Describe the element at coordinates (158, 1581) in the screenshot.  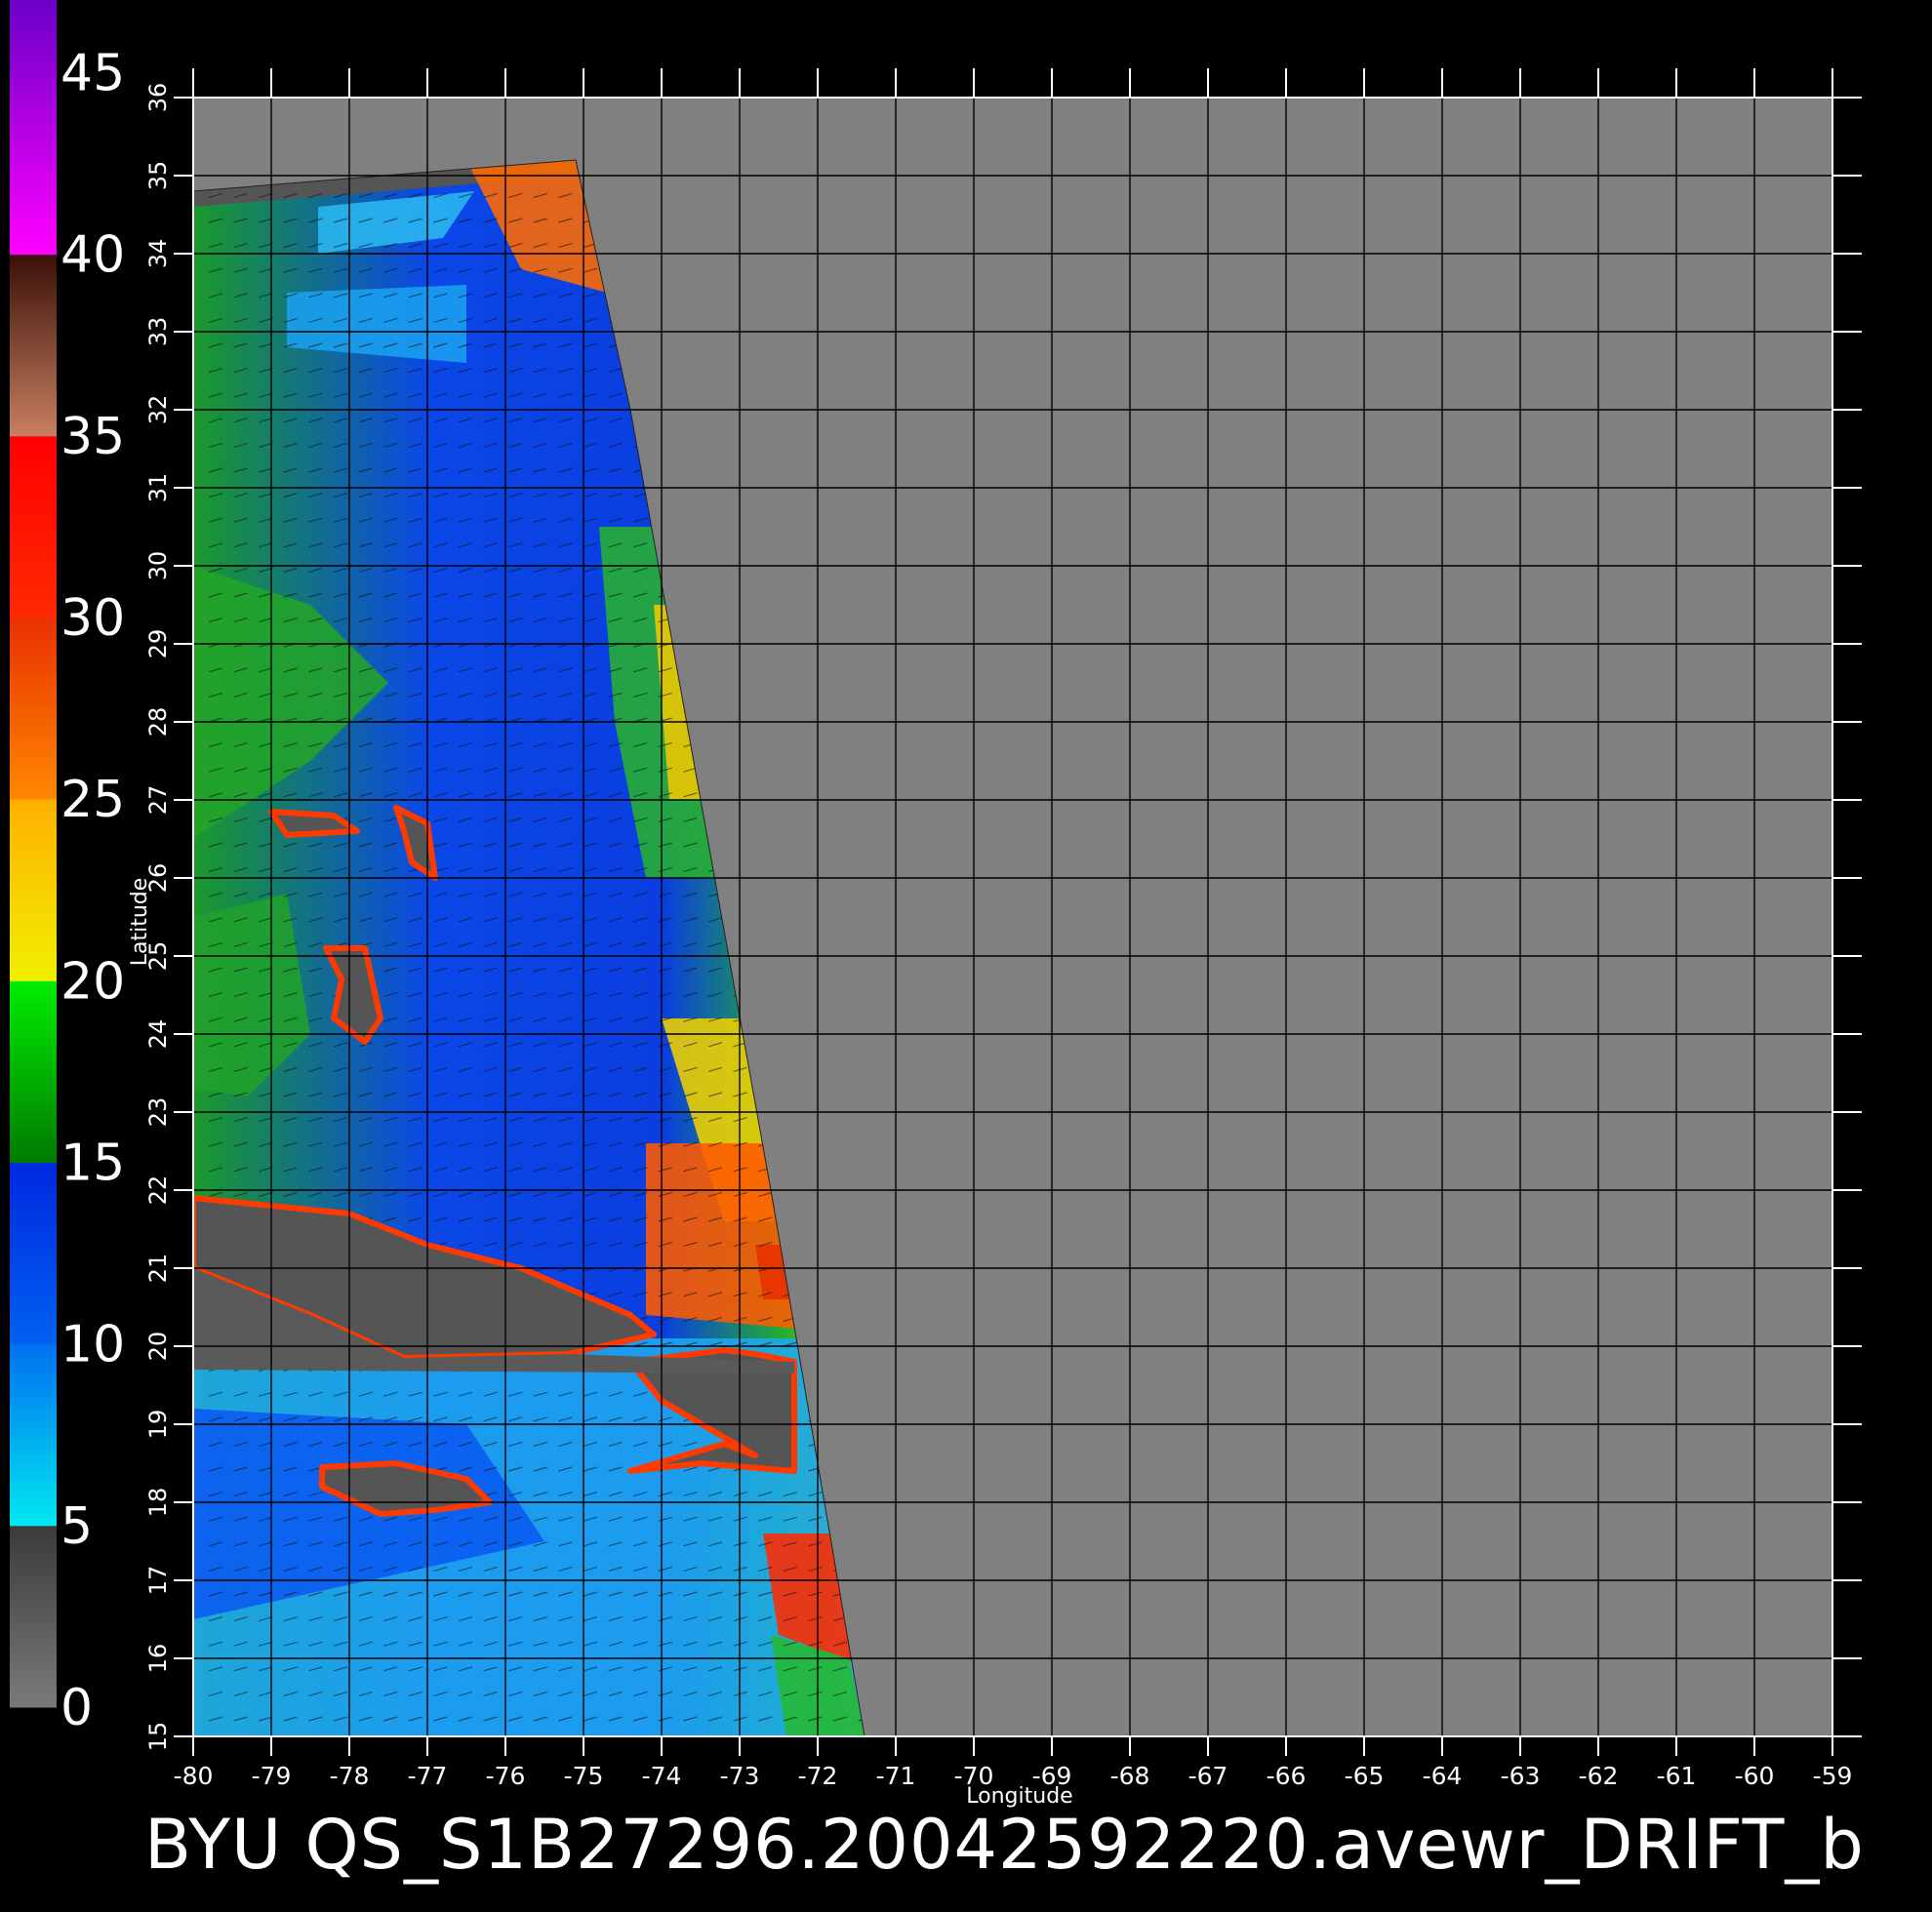
I see `y-tick-label: 17` at that location.